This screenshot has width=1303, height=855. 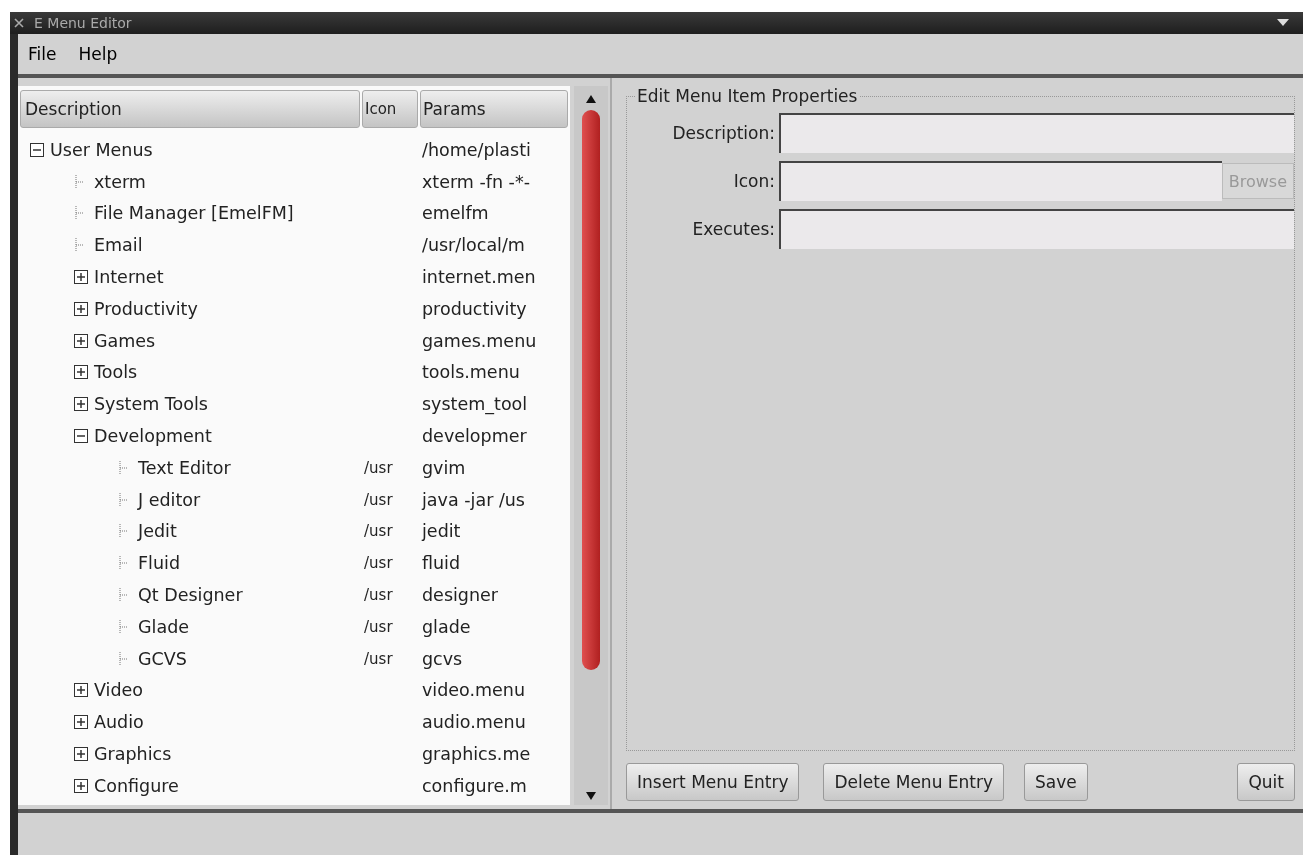 I want to click on tree-item: Configure, so click(x=136, y=785).